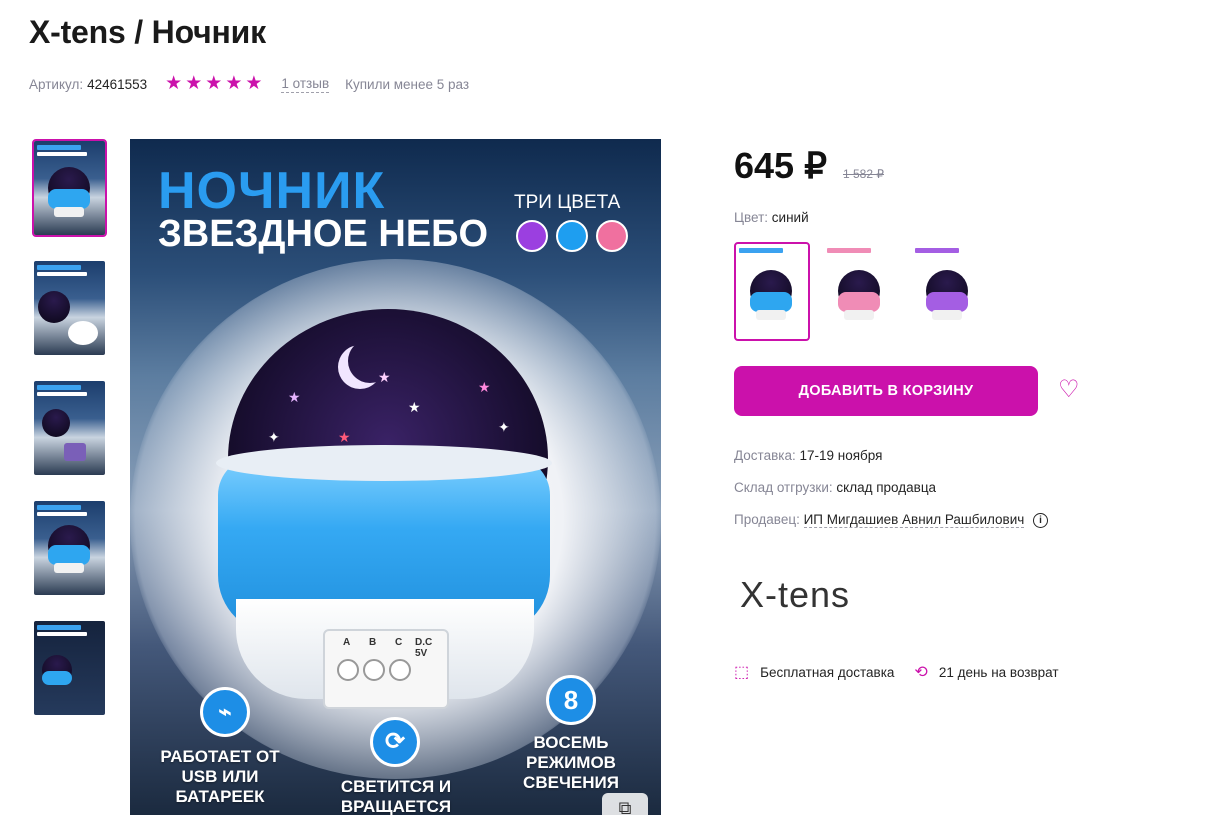 The image size is (1207, 815). I want to click on free-delivery: Бесплатная доставка, so click(827, 672).